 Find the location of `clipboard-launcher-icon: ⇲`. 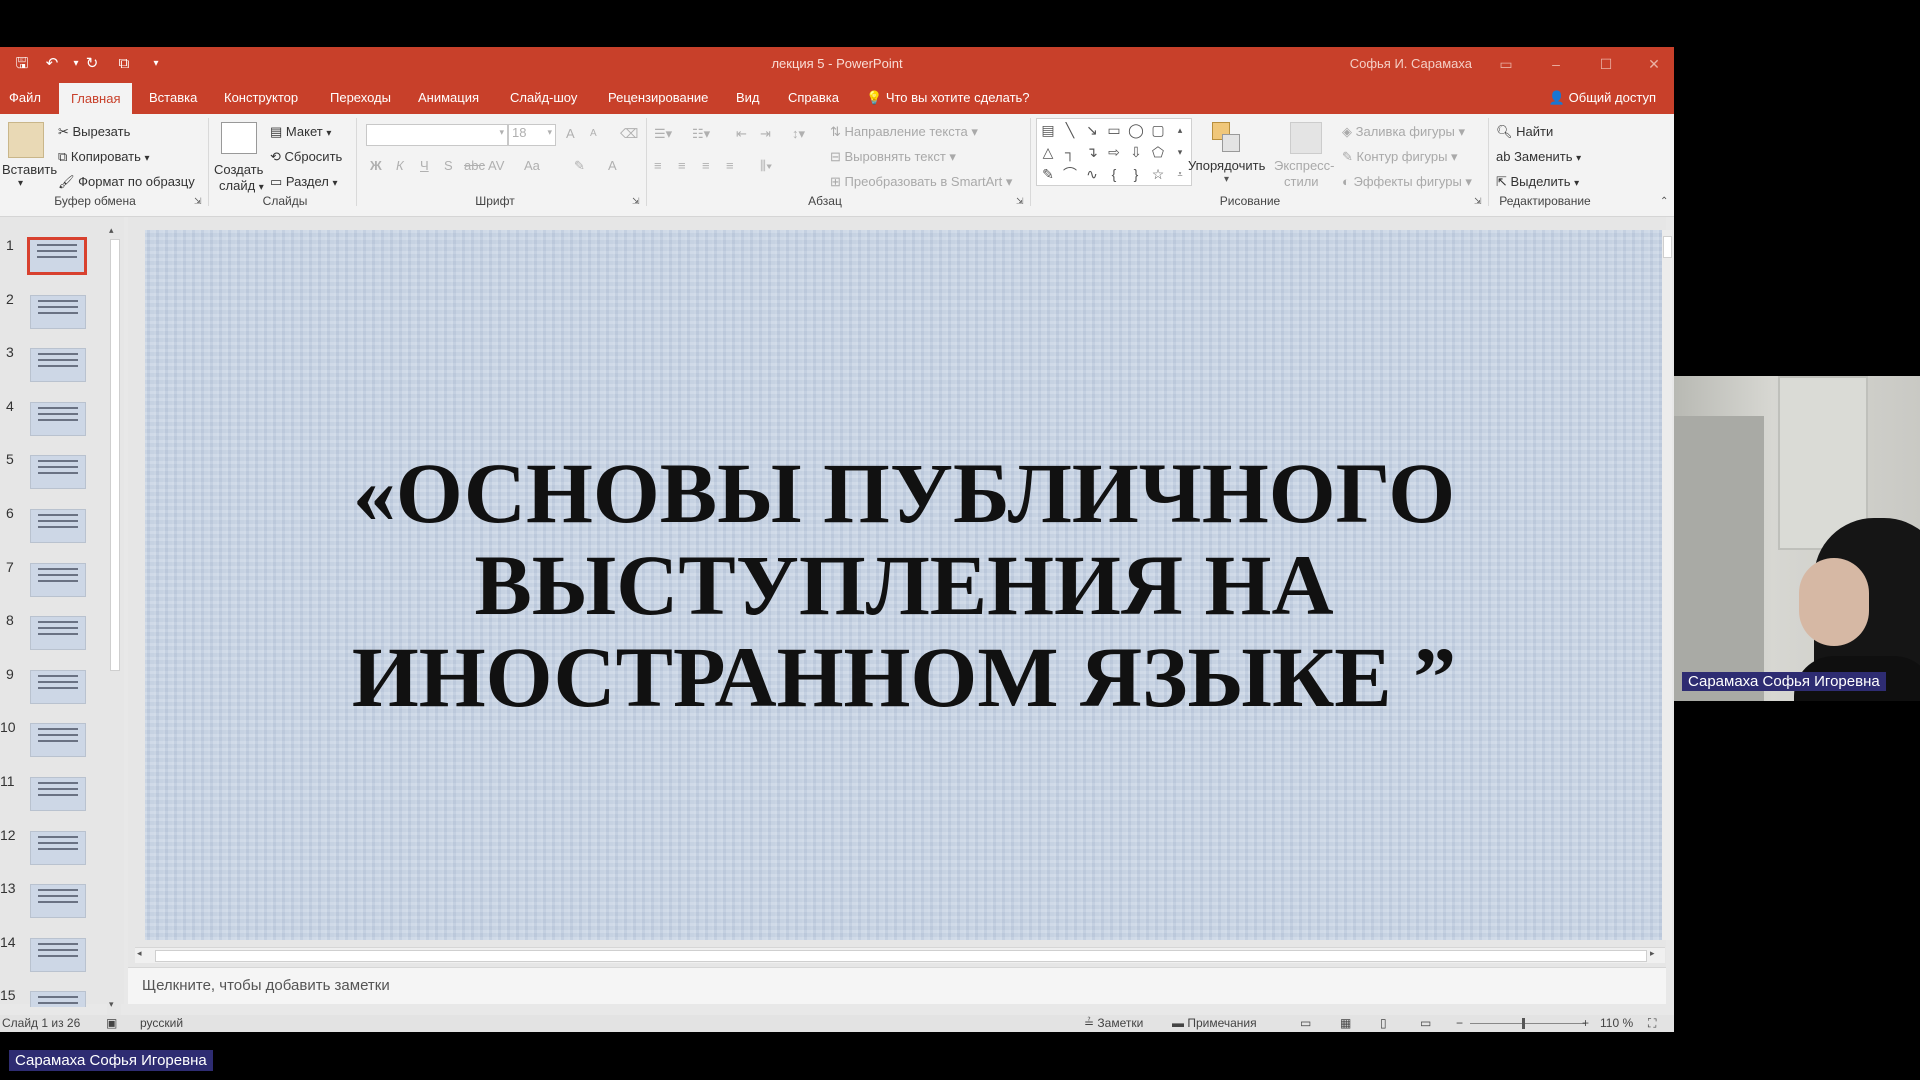

clipboard-launcher-icon: ⇲ is located at coordinates (198, 201).